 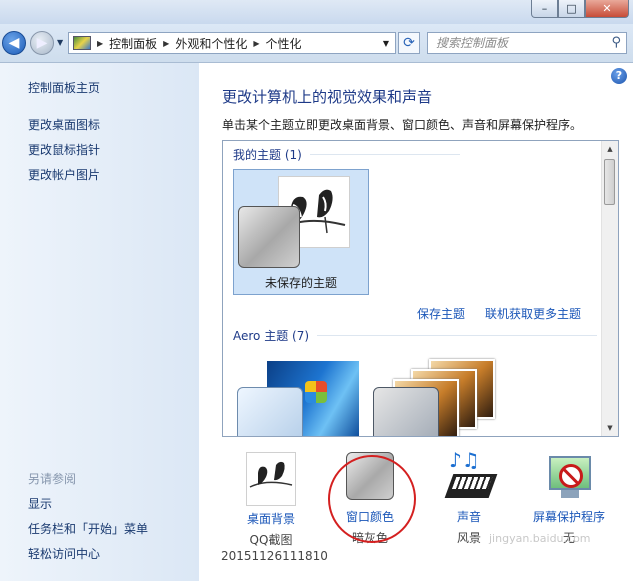 What do you see at coordinates (316, 12) in the screenshot?
I see `title-bar: – □ ✕` at bounding box center [316, 12].